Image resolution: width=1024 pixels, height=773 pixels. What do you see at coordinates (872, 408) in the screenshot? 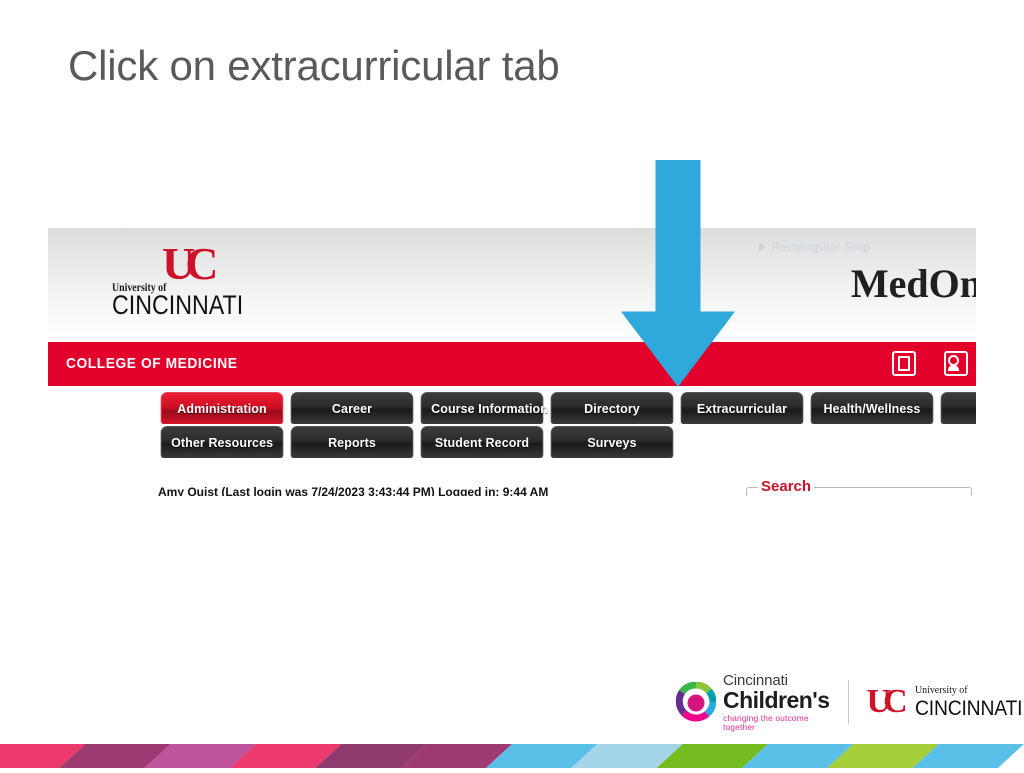
I see `tab-health-wellness: Health/Wellness` at bounding box center [872, 408].